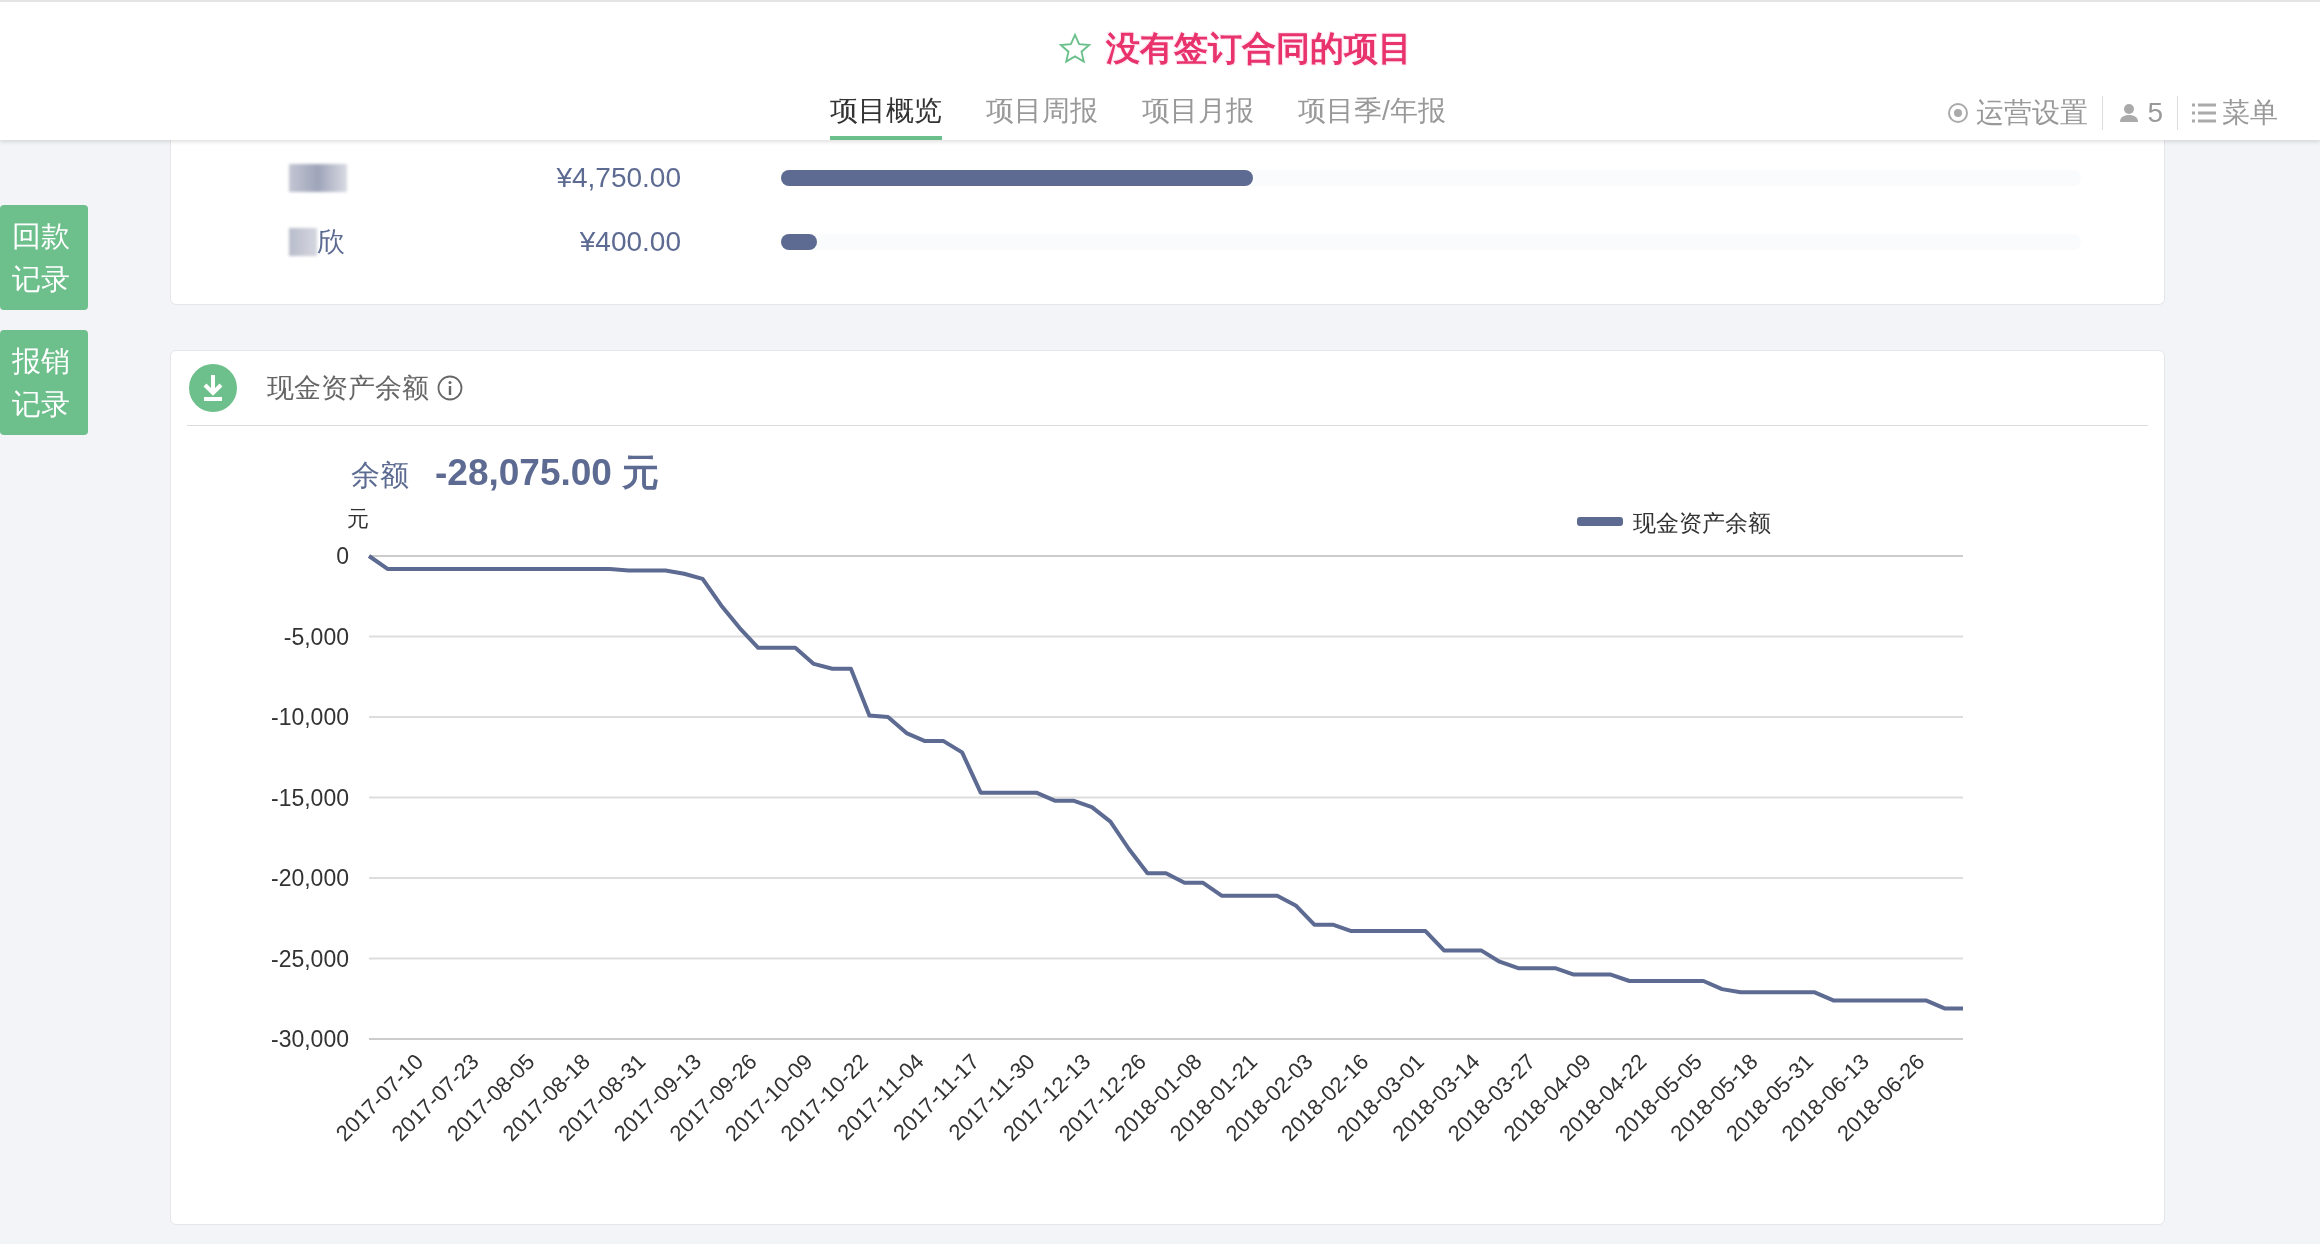 The image size is (2320, 1244). Describe the element at coordinates (1259, 48) in the screenshot. I see `project-title: 没有签订合同的项目` at that location.